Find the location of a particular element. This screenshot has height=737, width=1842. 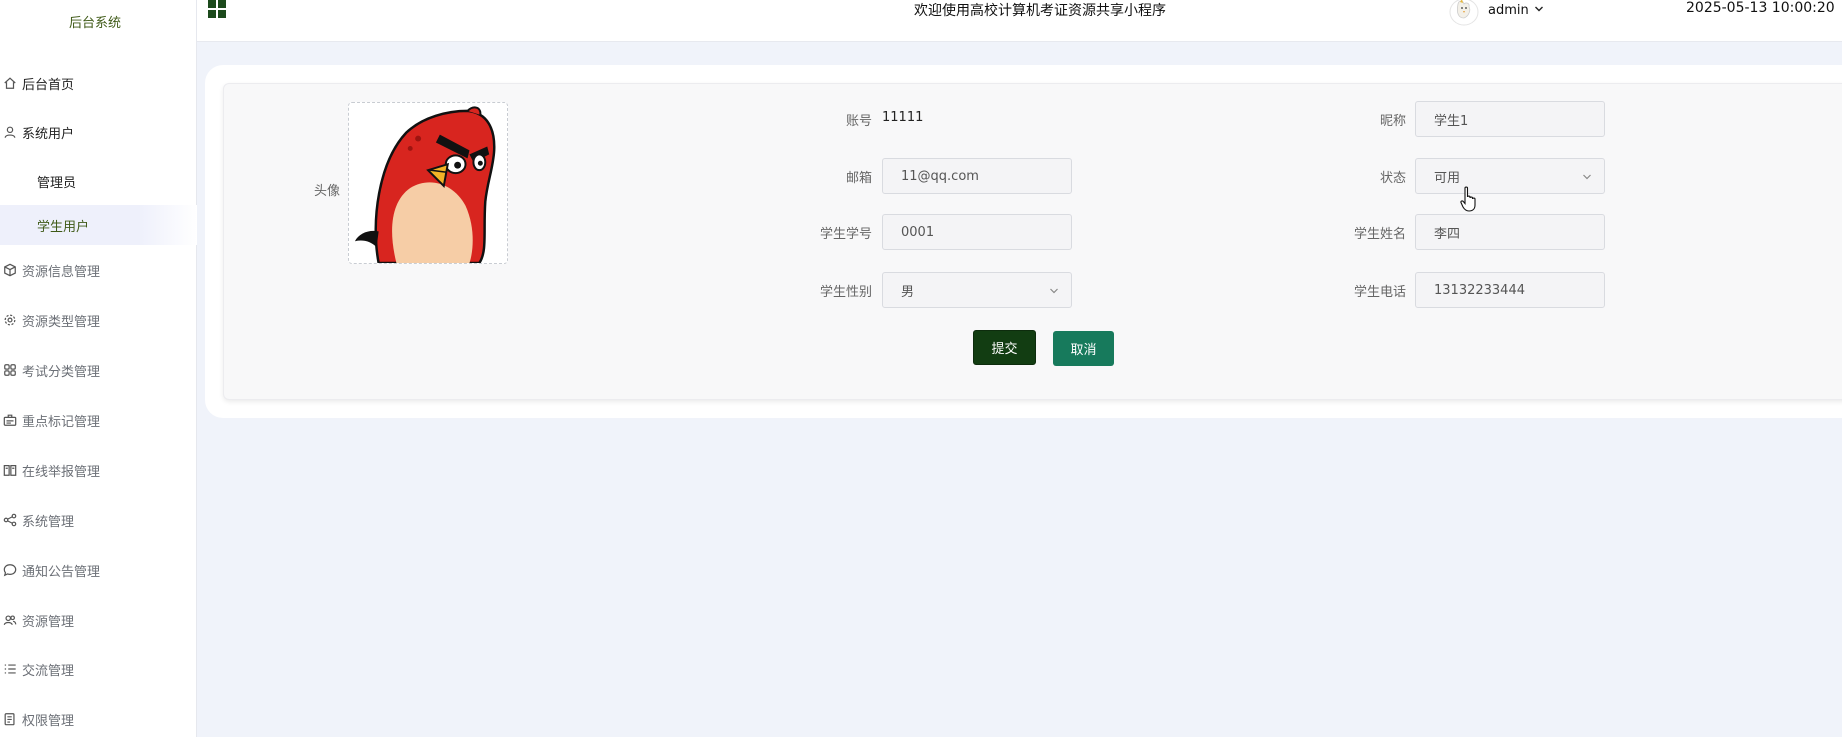

gender-select: 男 is located at coordinates (977, 290).